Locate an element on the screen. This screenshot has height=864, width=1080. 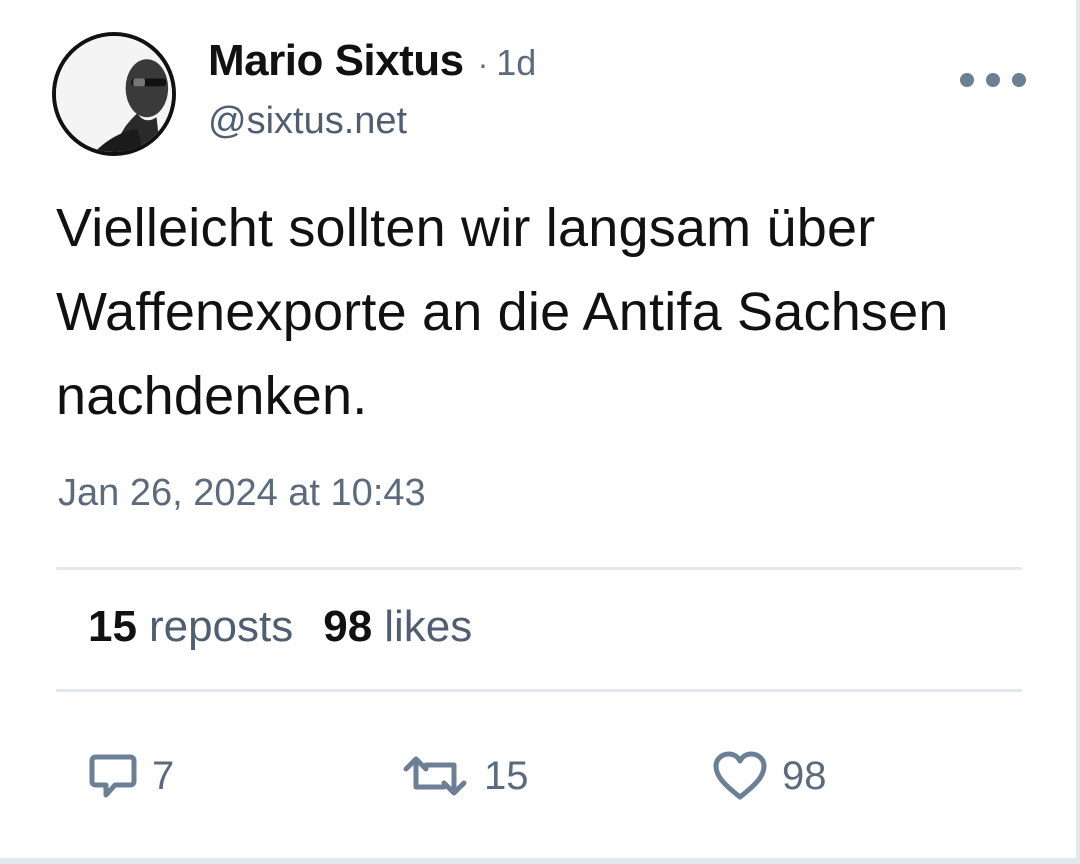
reposts-count: 15 is located at coordinates (112, 627).